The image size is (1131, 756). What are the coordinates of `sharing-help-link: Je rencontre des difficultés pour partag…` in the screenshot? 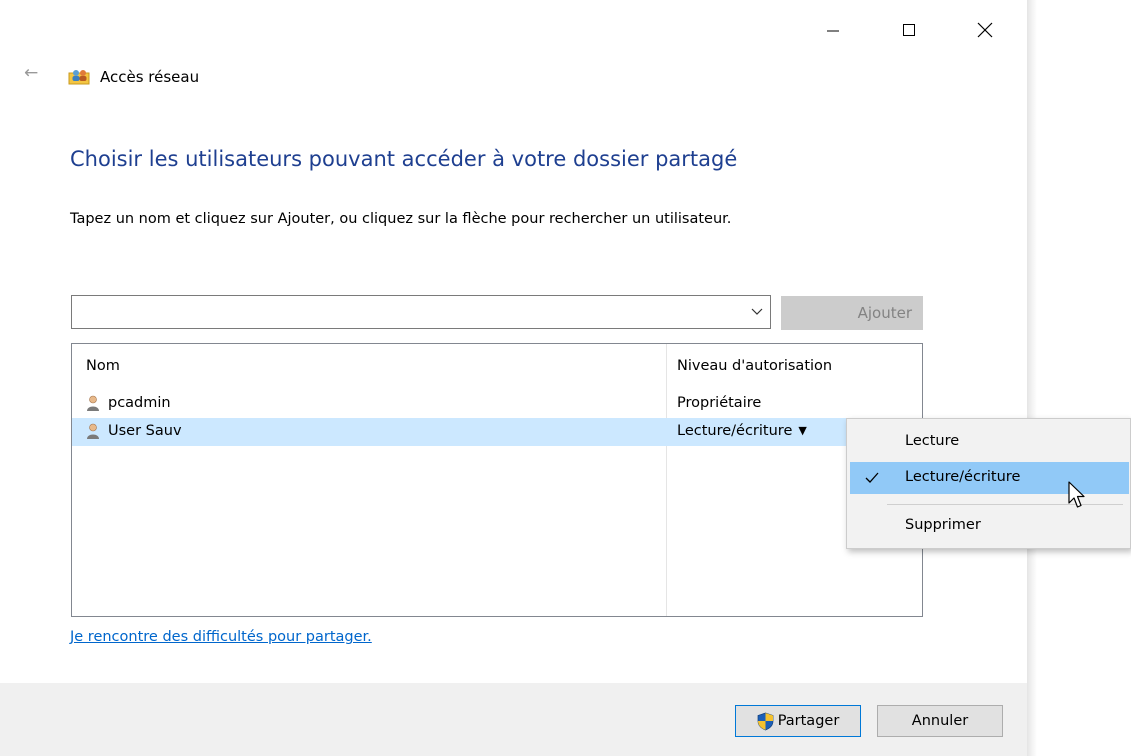 It's located at (221, 637).